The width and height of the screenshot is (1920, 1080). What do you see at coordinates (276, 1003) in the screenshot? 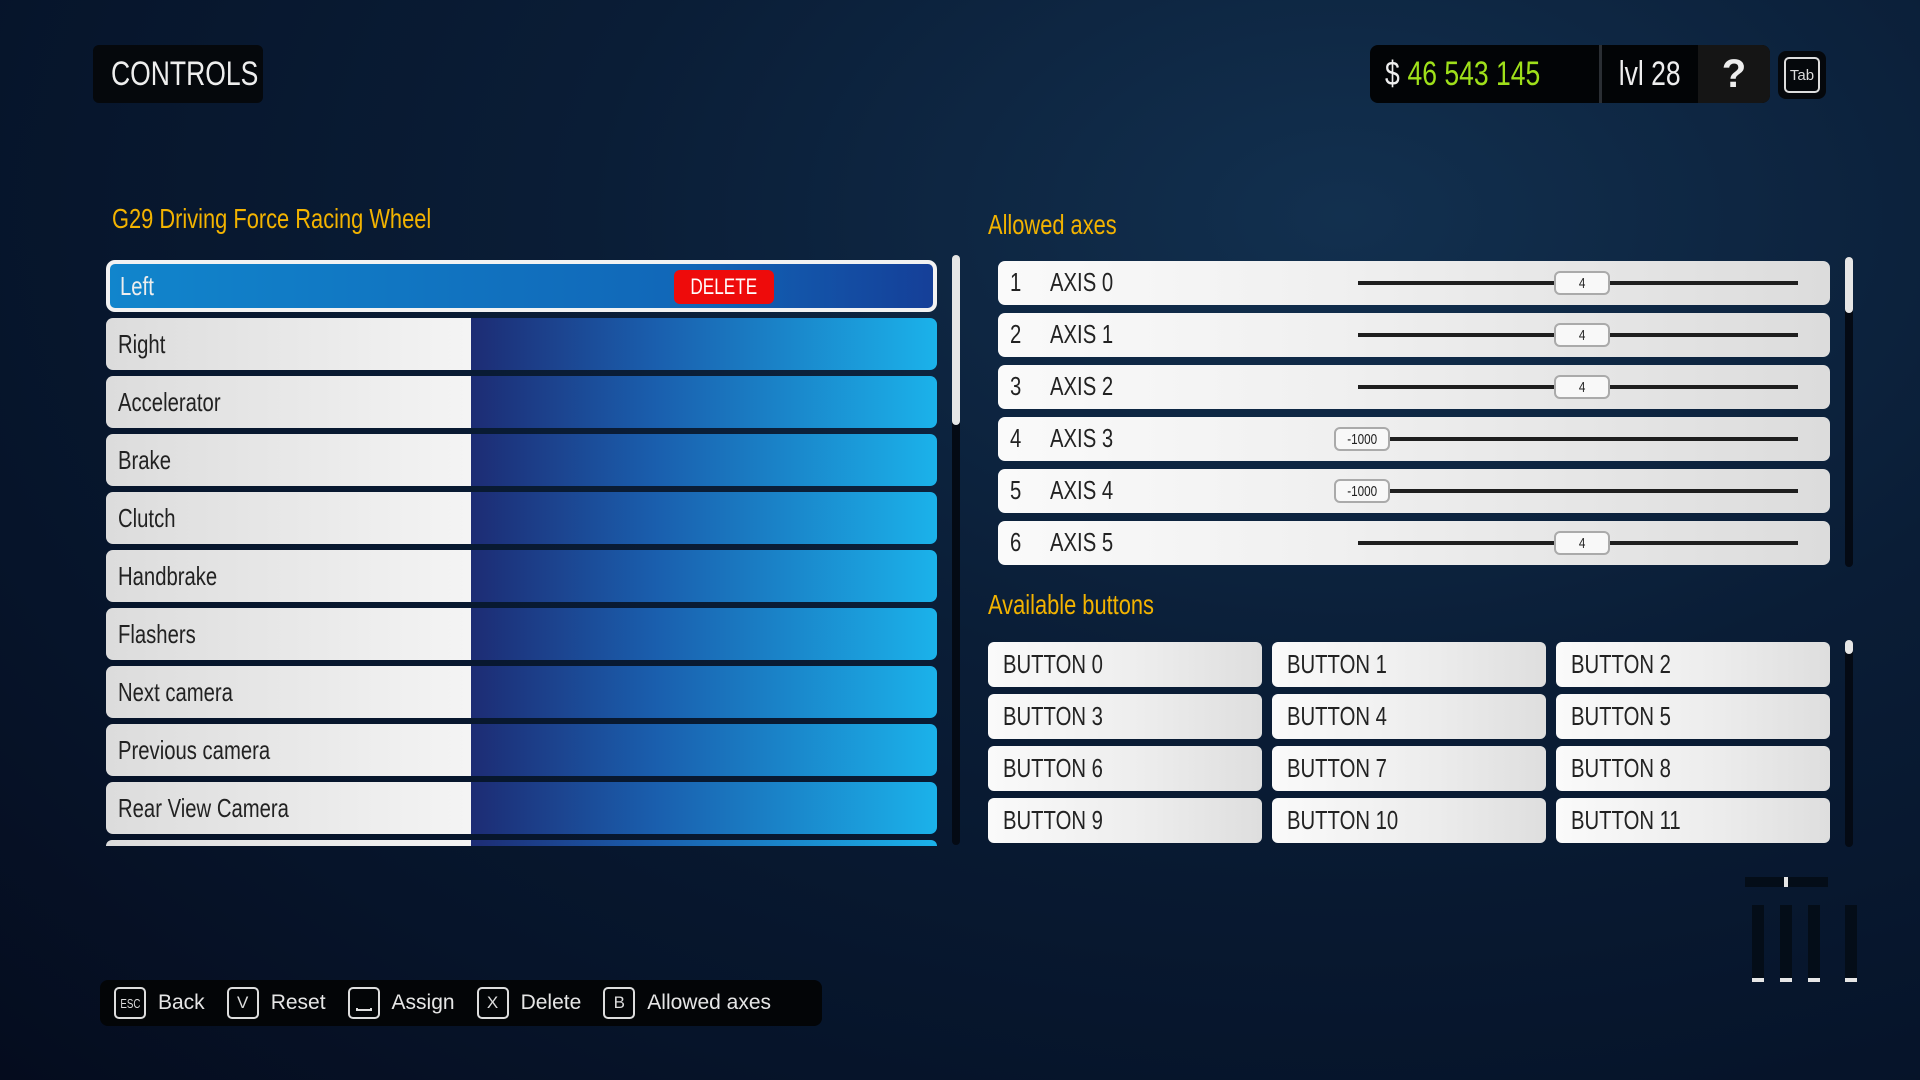
I see `hint-reset: V Reset` at bounding box center [276, 1003].